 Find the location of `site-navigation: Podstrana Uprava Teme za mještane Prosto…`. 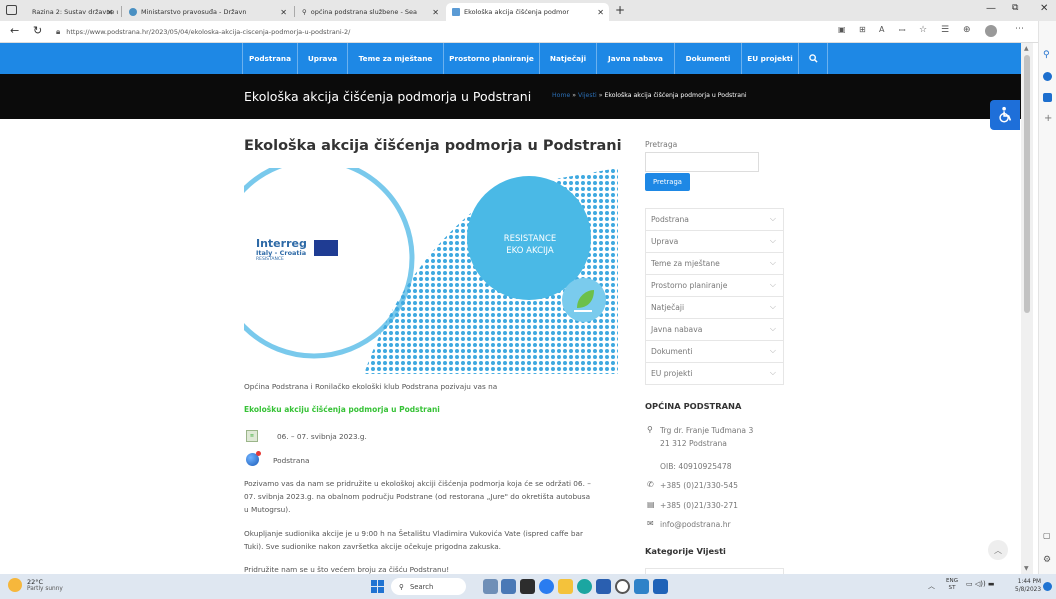

site-navigation: Podstrana Uprava Teme za mještane Prosto… is located at coordinates (510, 58).